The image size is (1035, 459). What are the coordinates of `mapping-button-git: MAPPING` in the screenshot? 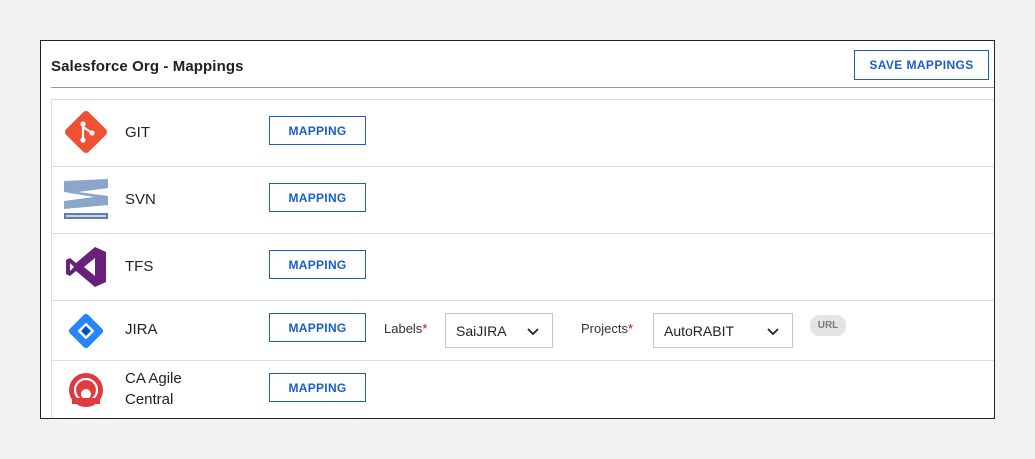 It's located at (317, 130).